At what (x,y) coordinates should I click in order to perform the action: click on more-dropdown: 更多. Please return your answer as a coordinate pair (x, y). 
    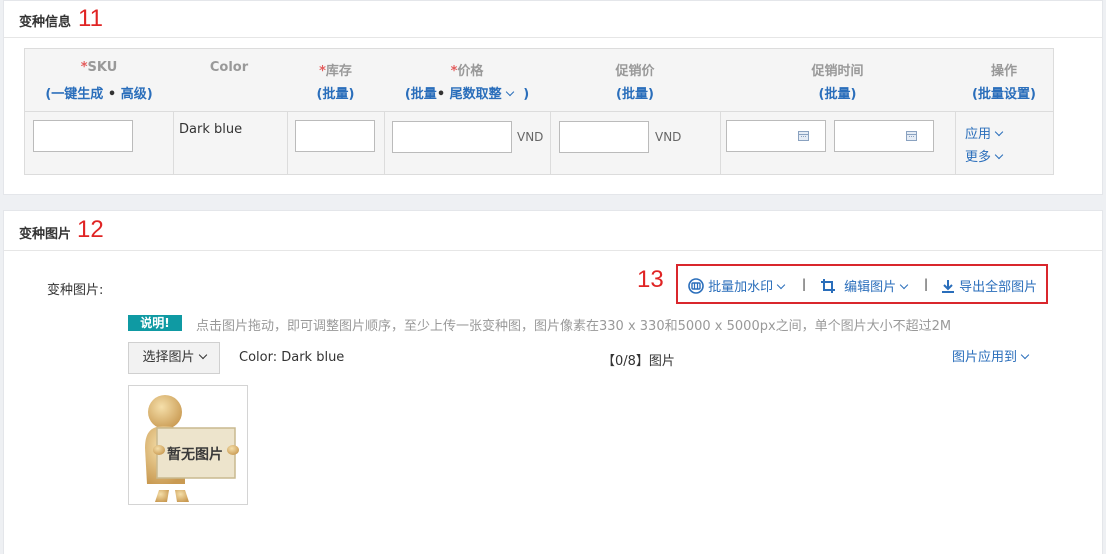
    Looking at the image, I should click on (984, 155).